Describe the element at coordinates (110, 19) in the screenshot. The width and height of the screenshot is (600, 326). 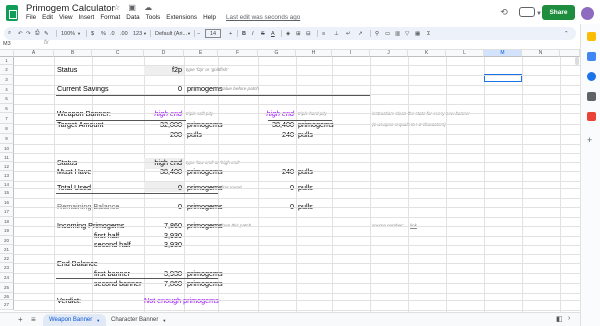
I see `menu-format: Format` at that location.